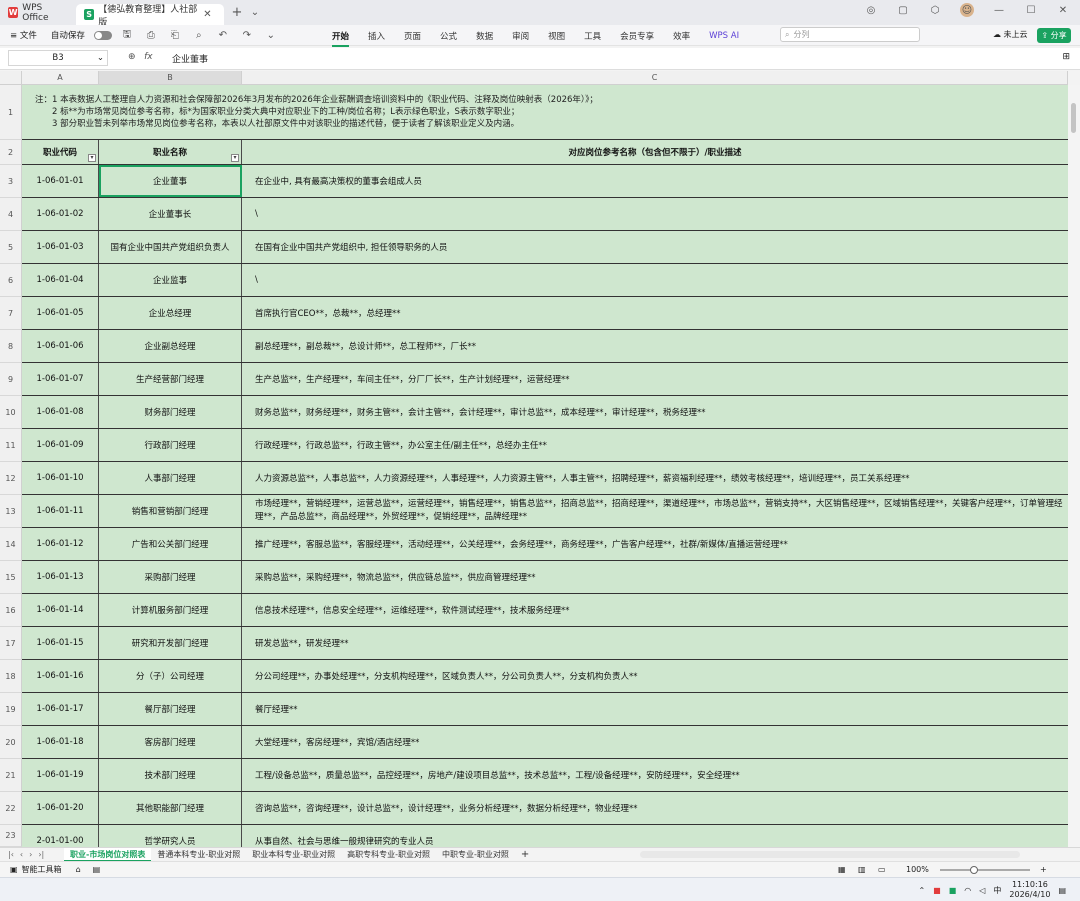  I want to click on cell-code: 1-06-01-18, so click(60, 742).